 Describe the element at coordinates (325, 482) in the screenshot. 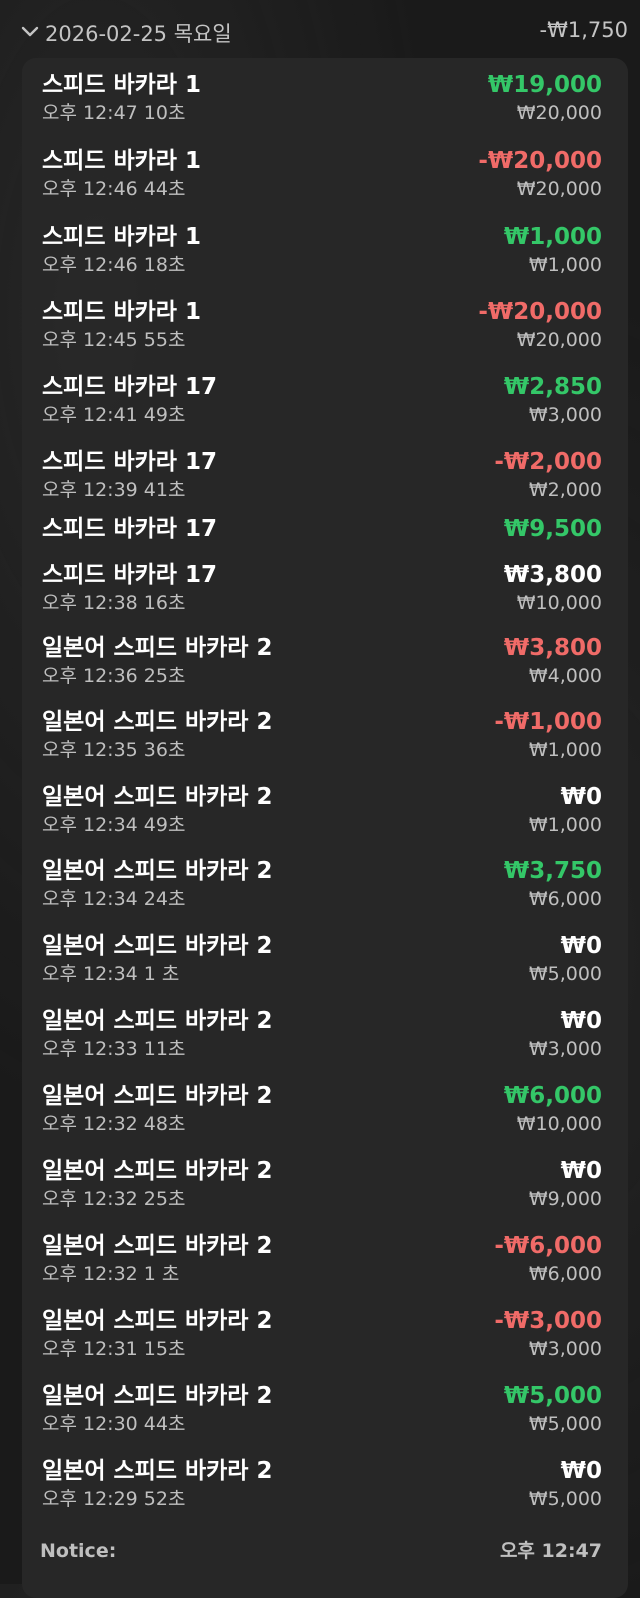

I see `transaction-row: 스피드 바카라 17 오후 12:39 41초 -₩2,000 ₩2,000` at that location.